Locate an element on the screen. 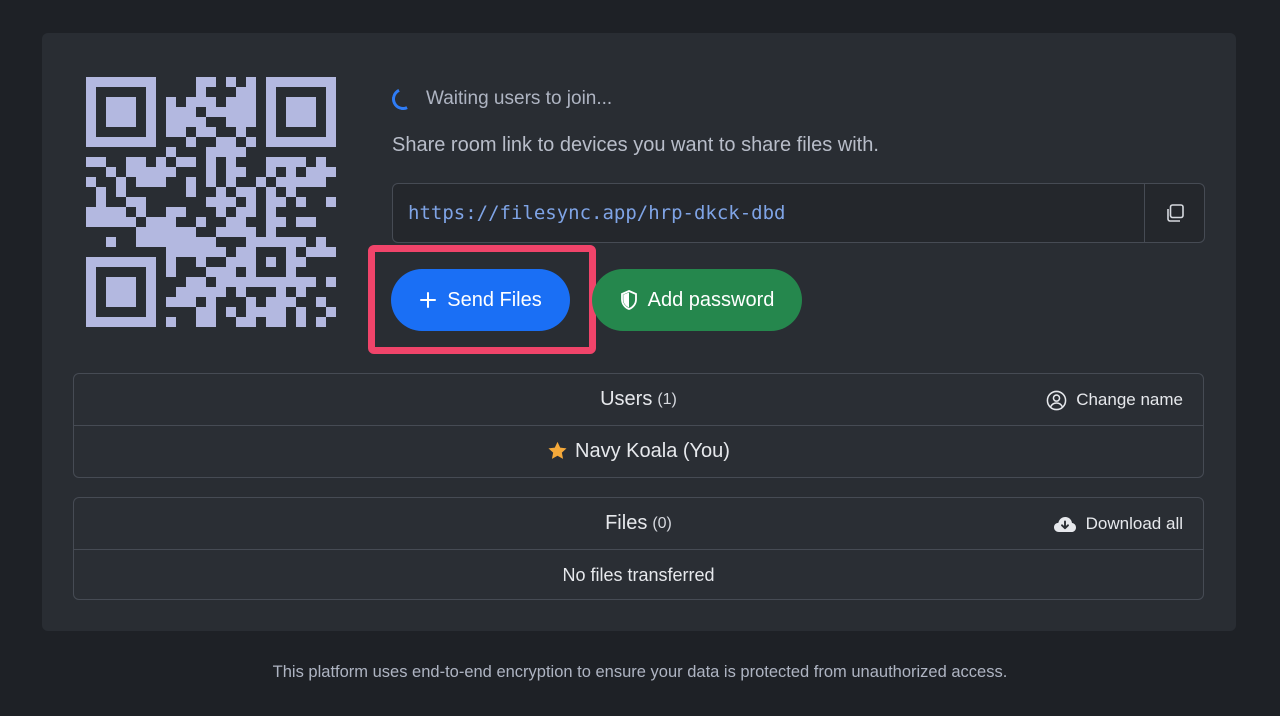 This screenshot has width=1280, height=716. room-link-input: https://filesync.app/hrp-dkck-dbd is located at coordinates (768, 213).